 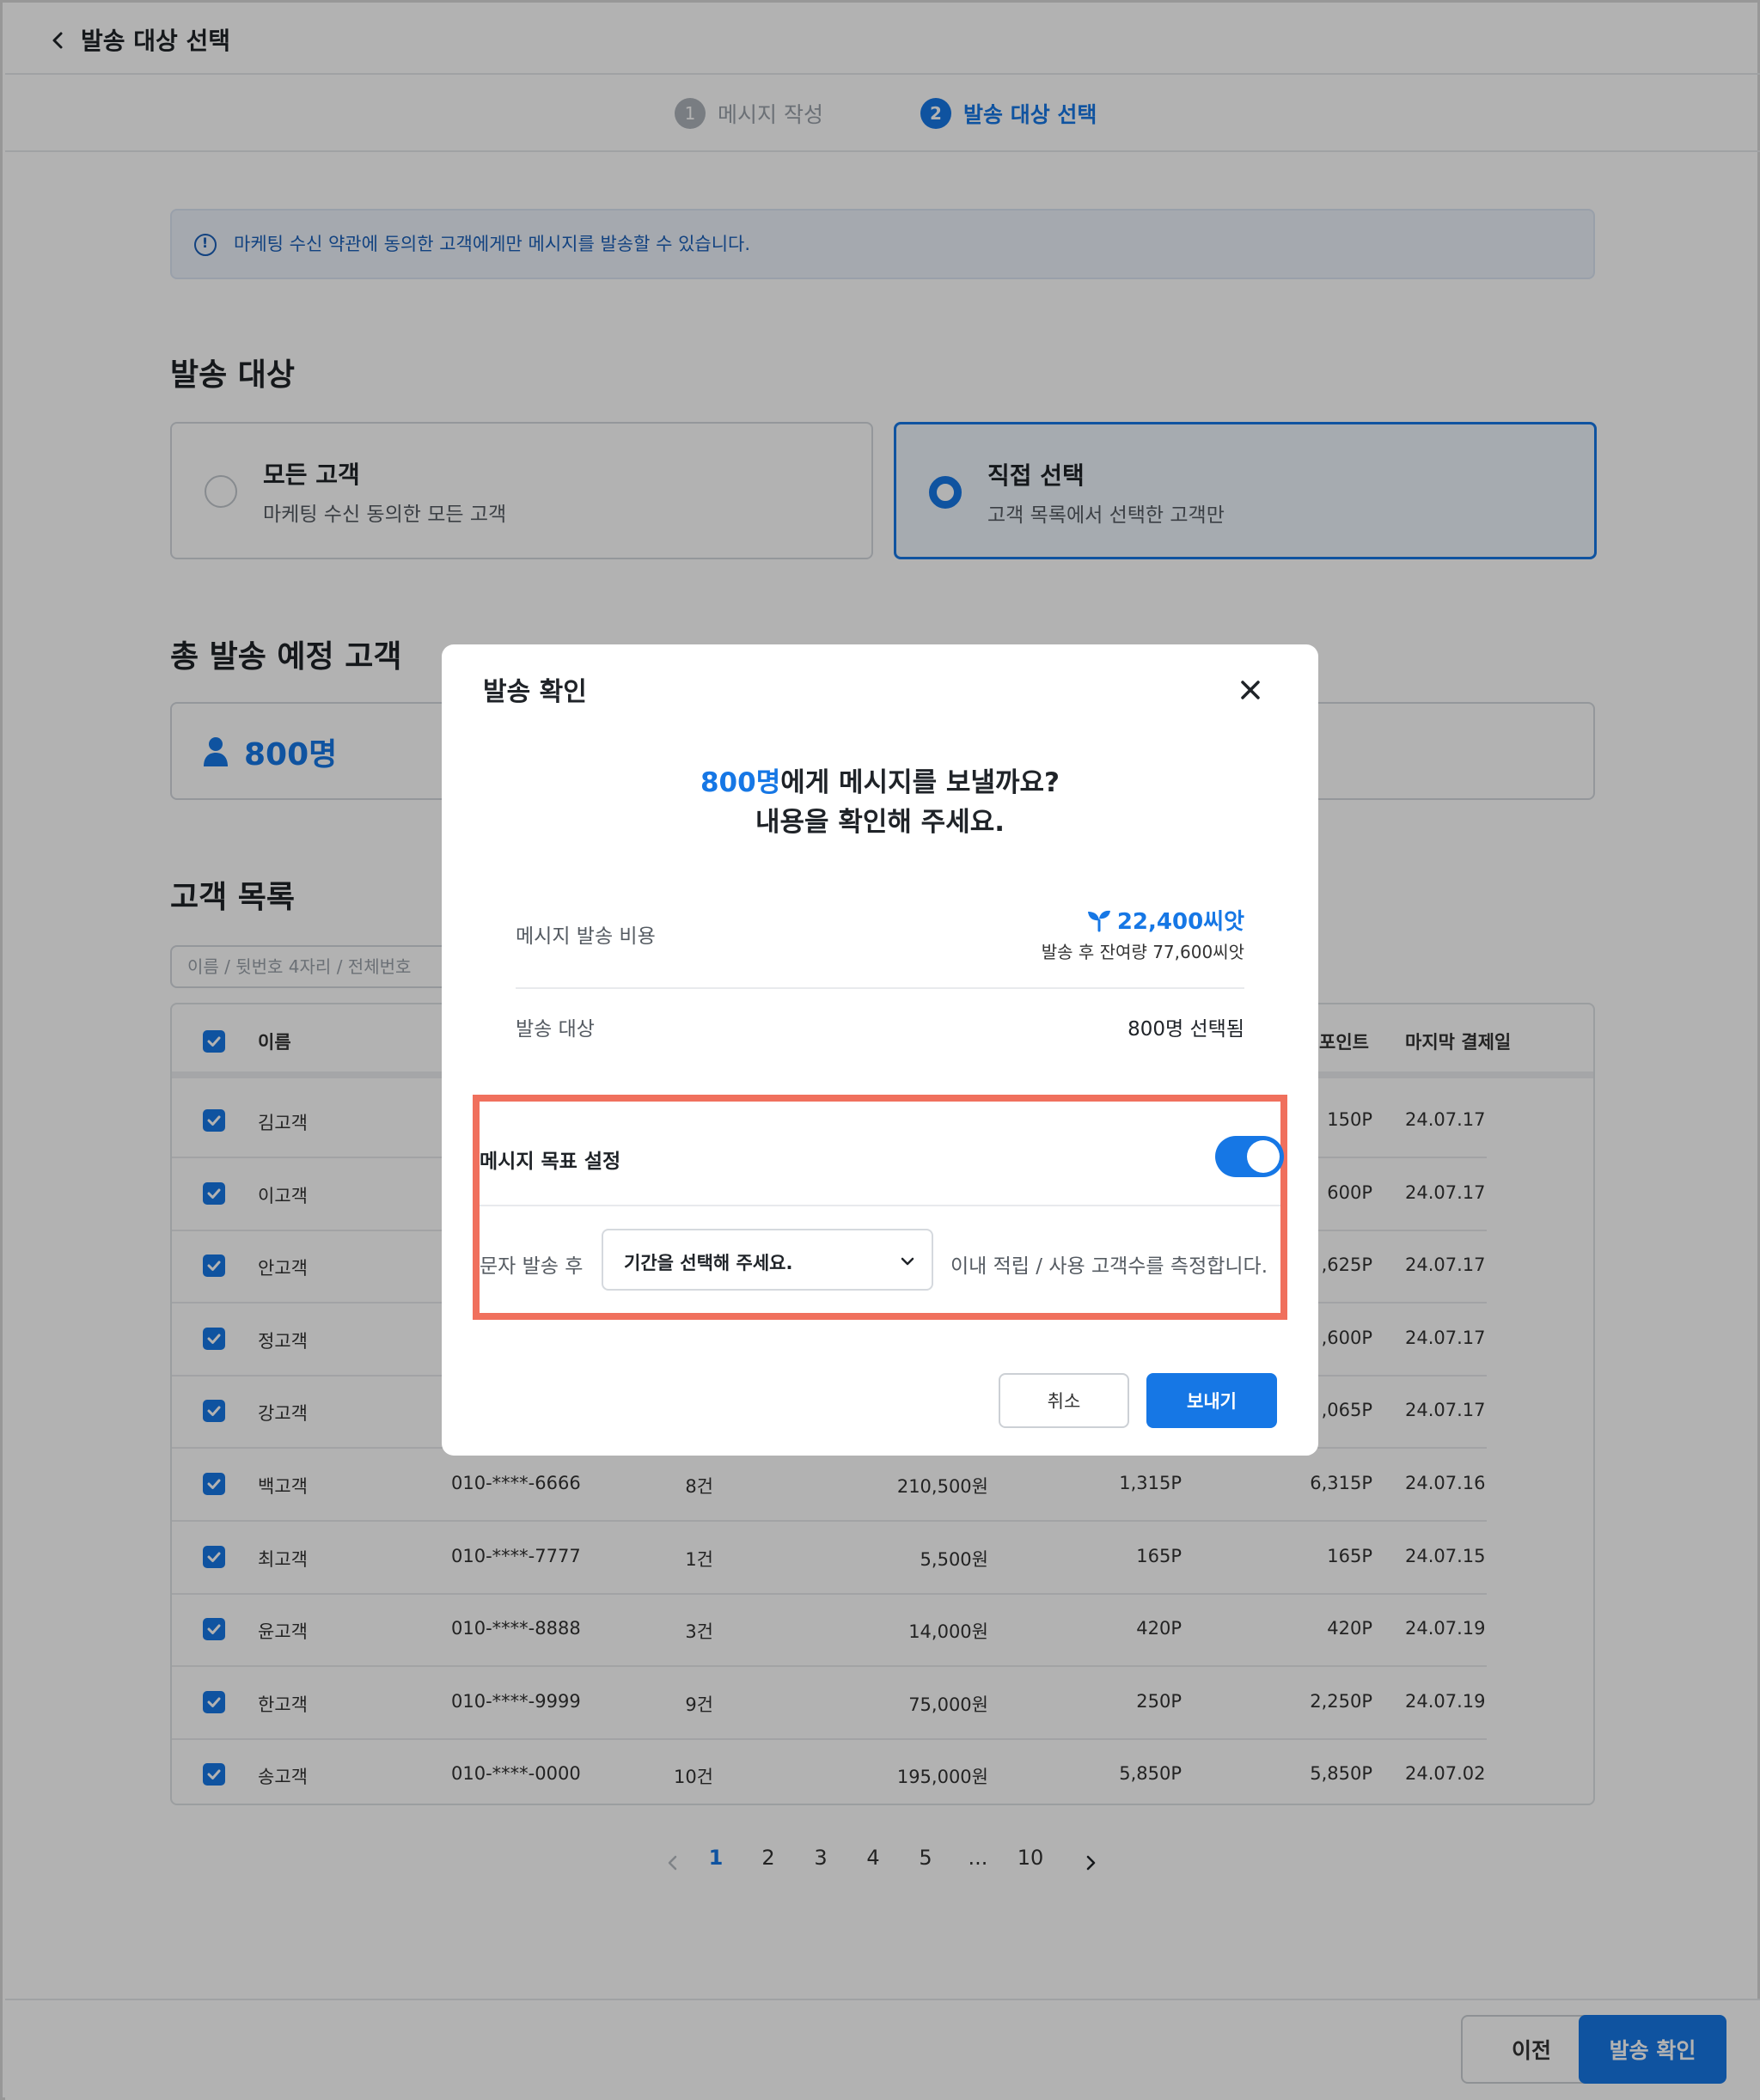 I want to click on goal-title: 메시지 목표 설정, so click(x=550, y=1162).